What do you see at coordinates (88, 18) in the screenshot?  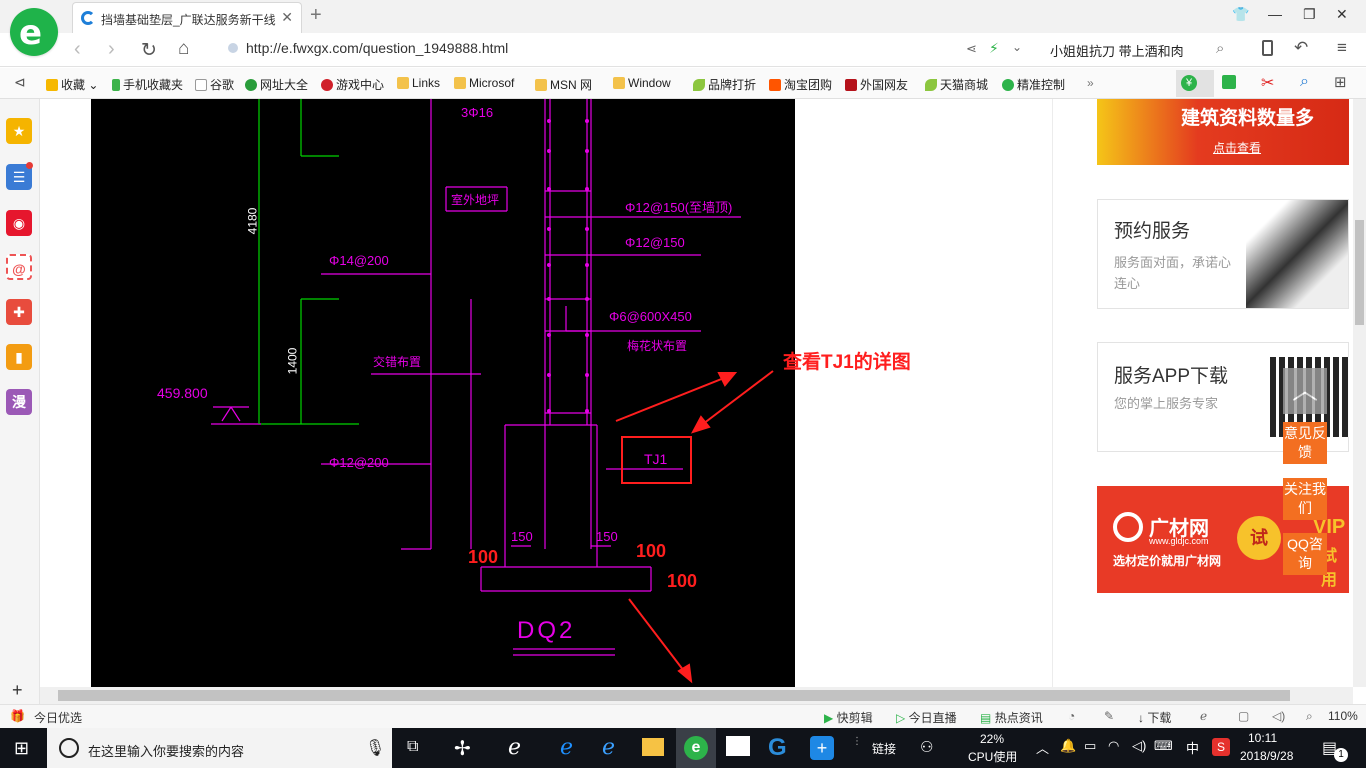 I see `tab-favicon-icon` at bounding box center [88, 18].